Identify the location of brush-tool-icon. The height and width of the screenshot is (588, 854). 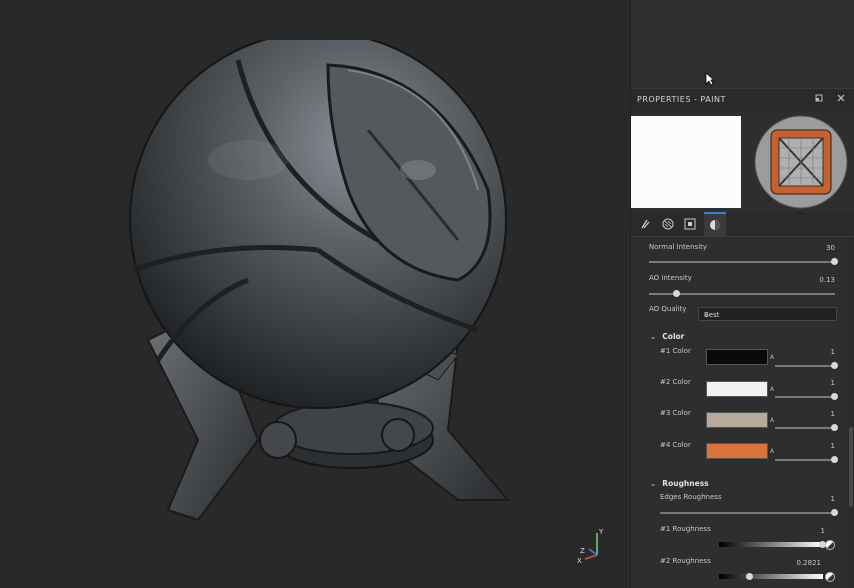
(646, 224).